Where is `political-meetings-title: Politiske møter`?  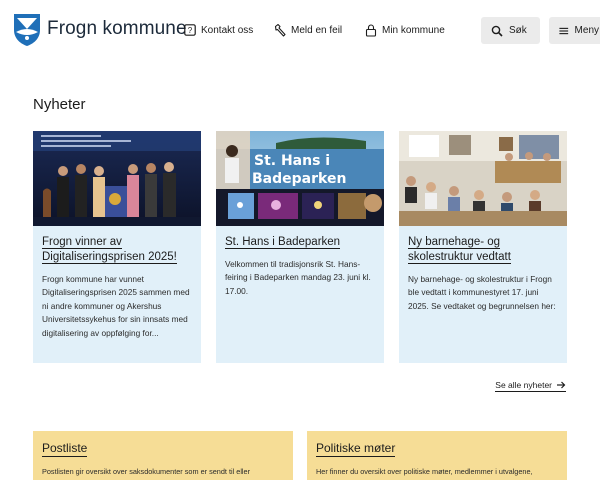
political-meetings-title: Politiske møter is located at coordinates (356, 449).